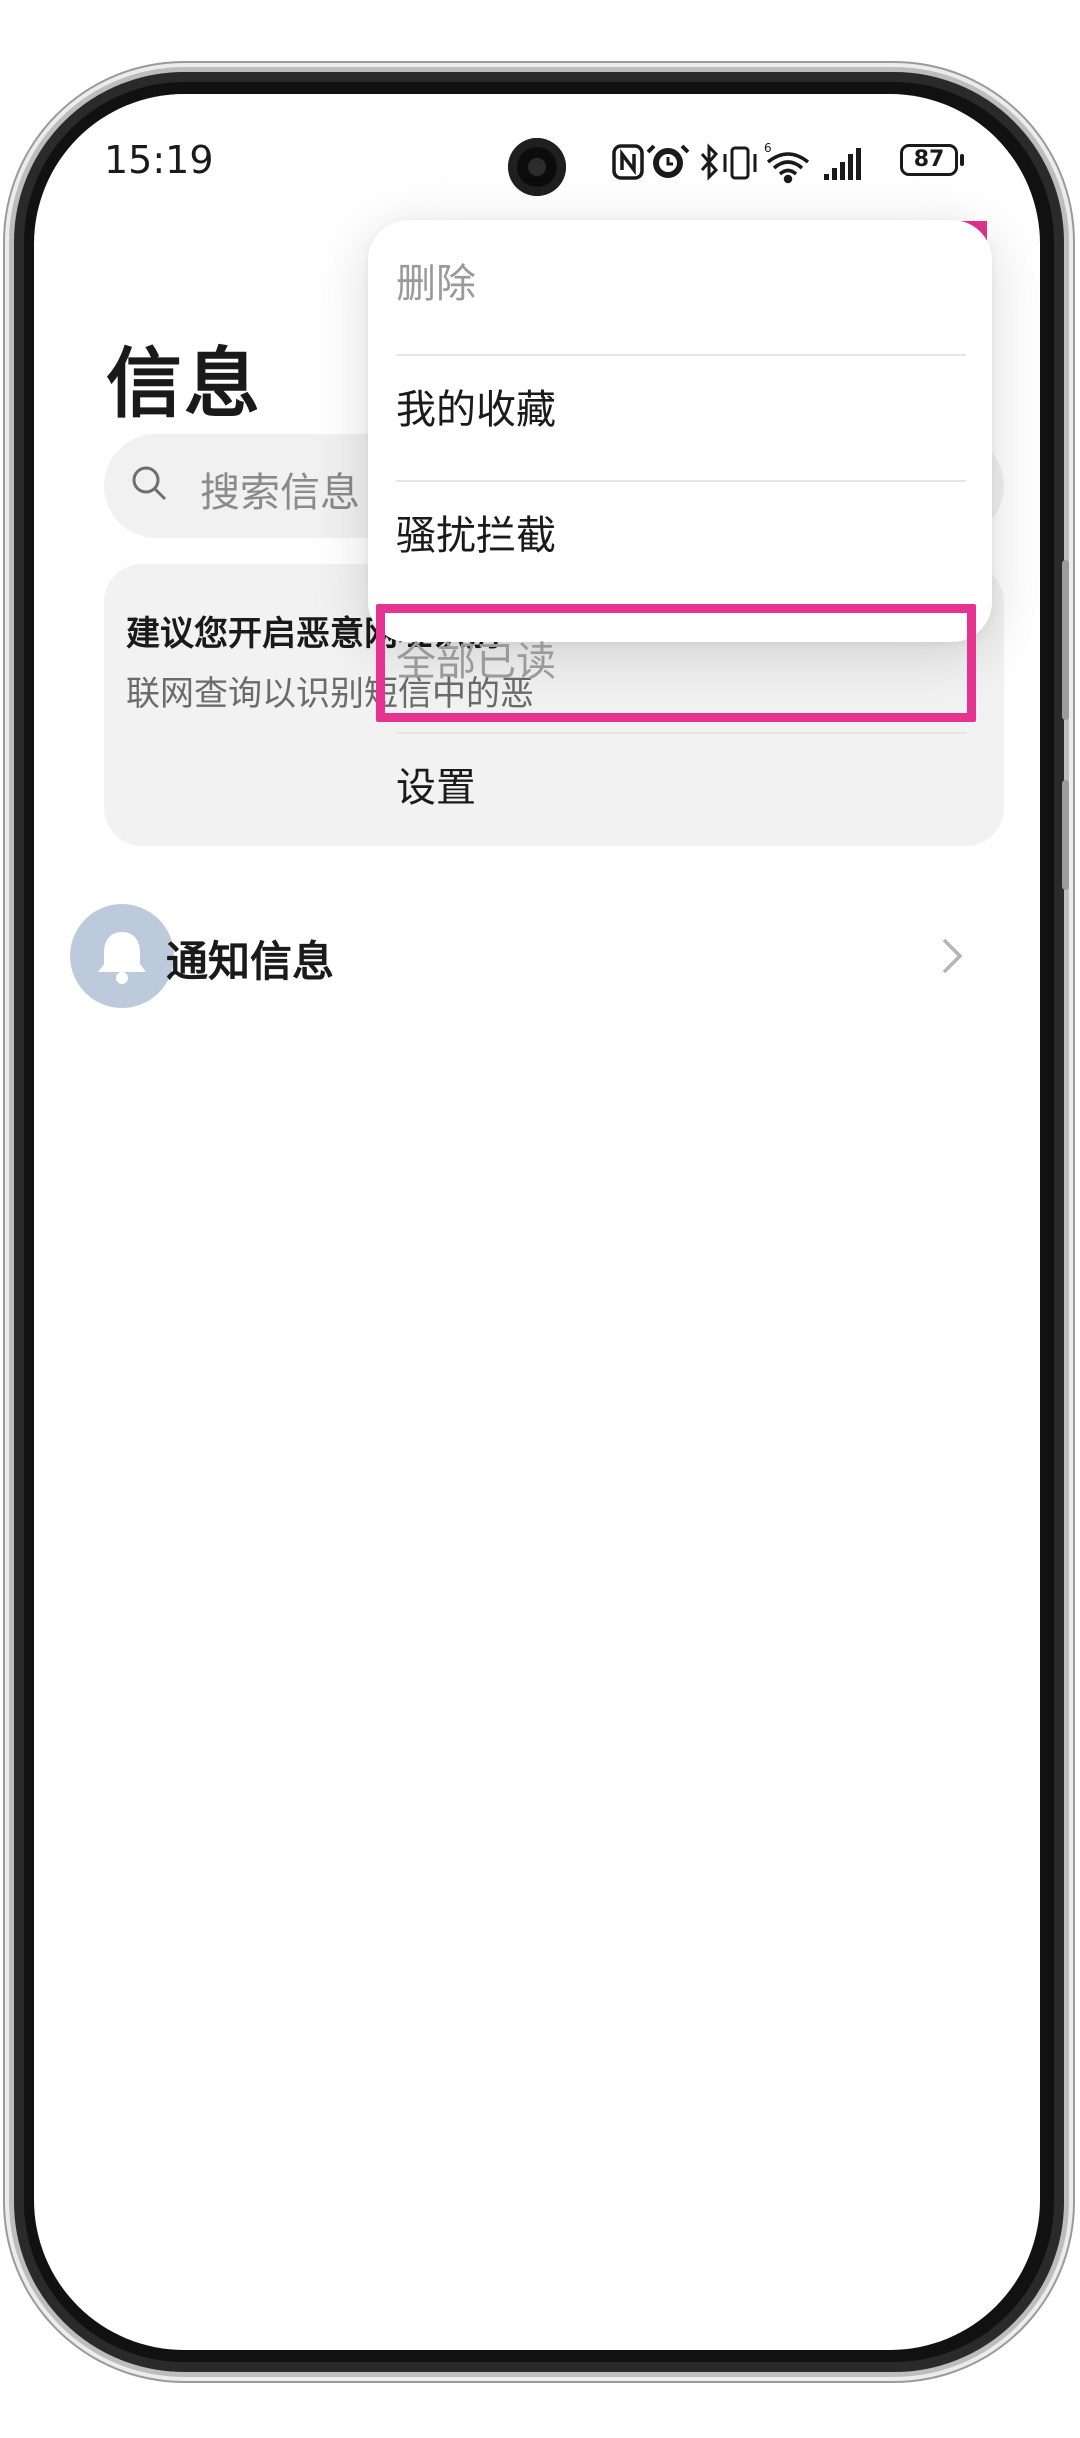 The height and width of the screenshot is (2438, 1080). What do you see at coordinates (537, 964) in the screenshot?
I see `list-item: 通知信息` at bounding box center [537, 964].